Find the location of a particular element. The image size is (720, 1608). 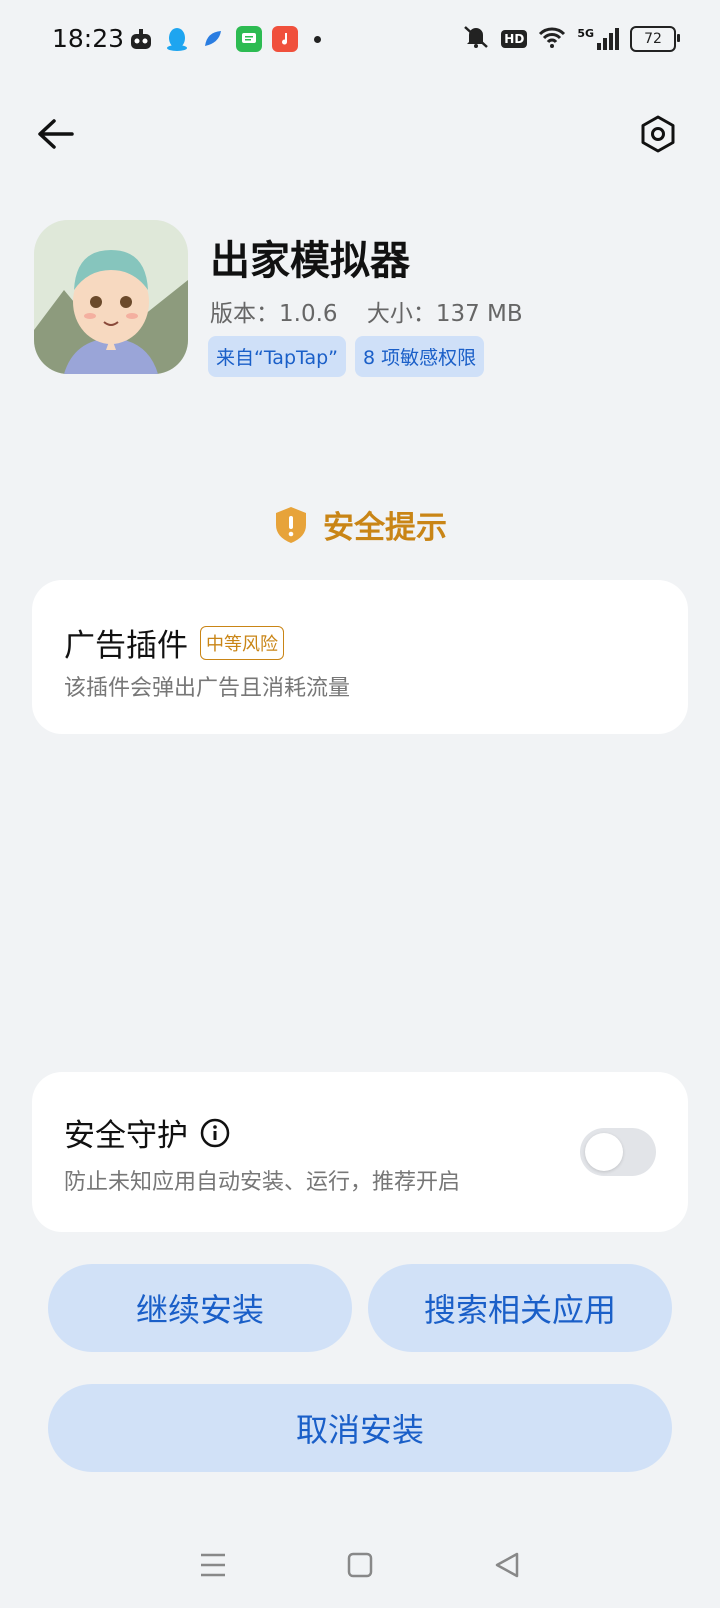

app-meta: 版本：1.0.6 大小：137 MB is located at coordinates (377, 311).